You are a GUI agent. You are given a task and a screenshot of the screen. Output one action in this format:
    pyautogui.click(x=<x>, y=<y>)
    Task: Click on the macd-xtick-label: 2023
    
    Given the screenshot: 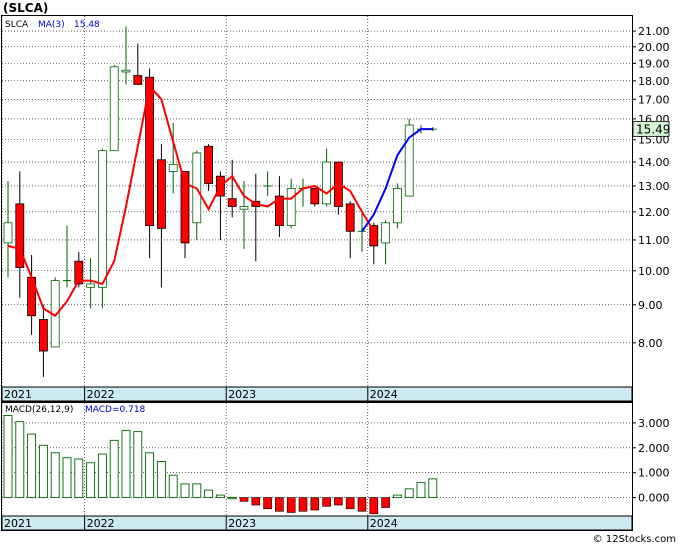 What is the action you would take?
    pyautogui.click(x=242, y=523)
    